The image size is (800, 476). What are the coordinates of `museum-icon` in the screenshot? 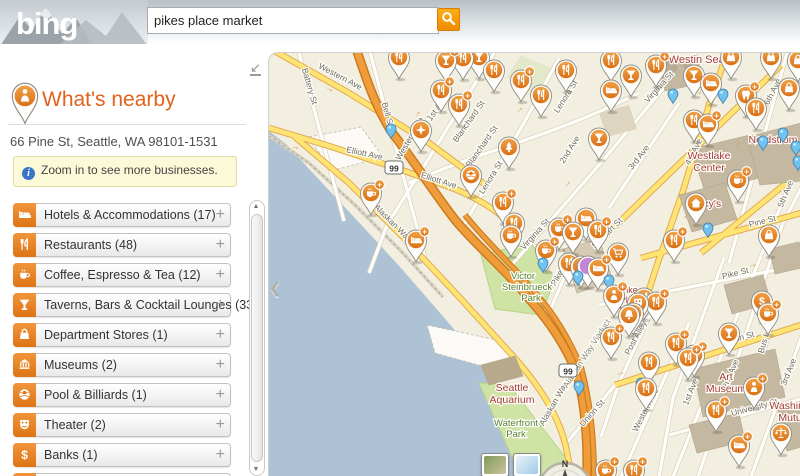 It's located at (24, 365).